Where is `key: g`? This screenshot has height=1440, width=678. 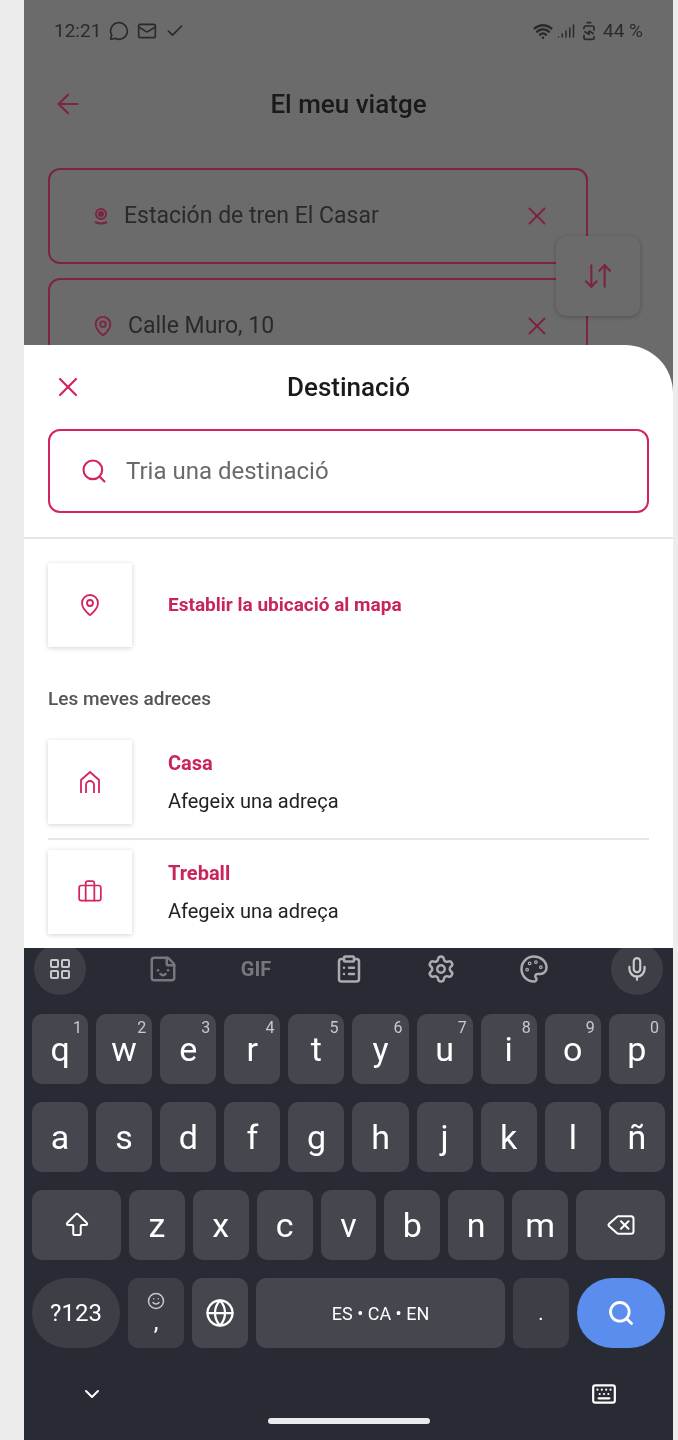
key: g is located at coordinates (316, 1137).